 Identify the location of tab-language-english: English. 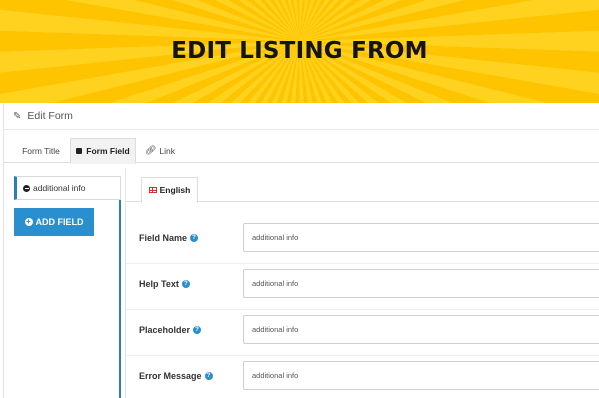
(169, 190).